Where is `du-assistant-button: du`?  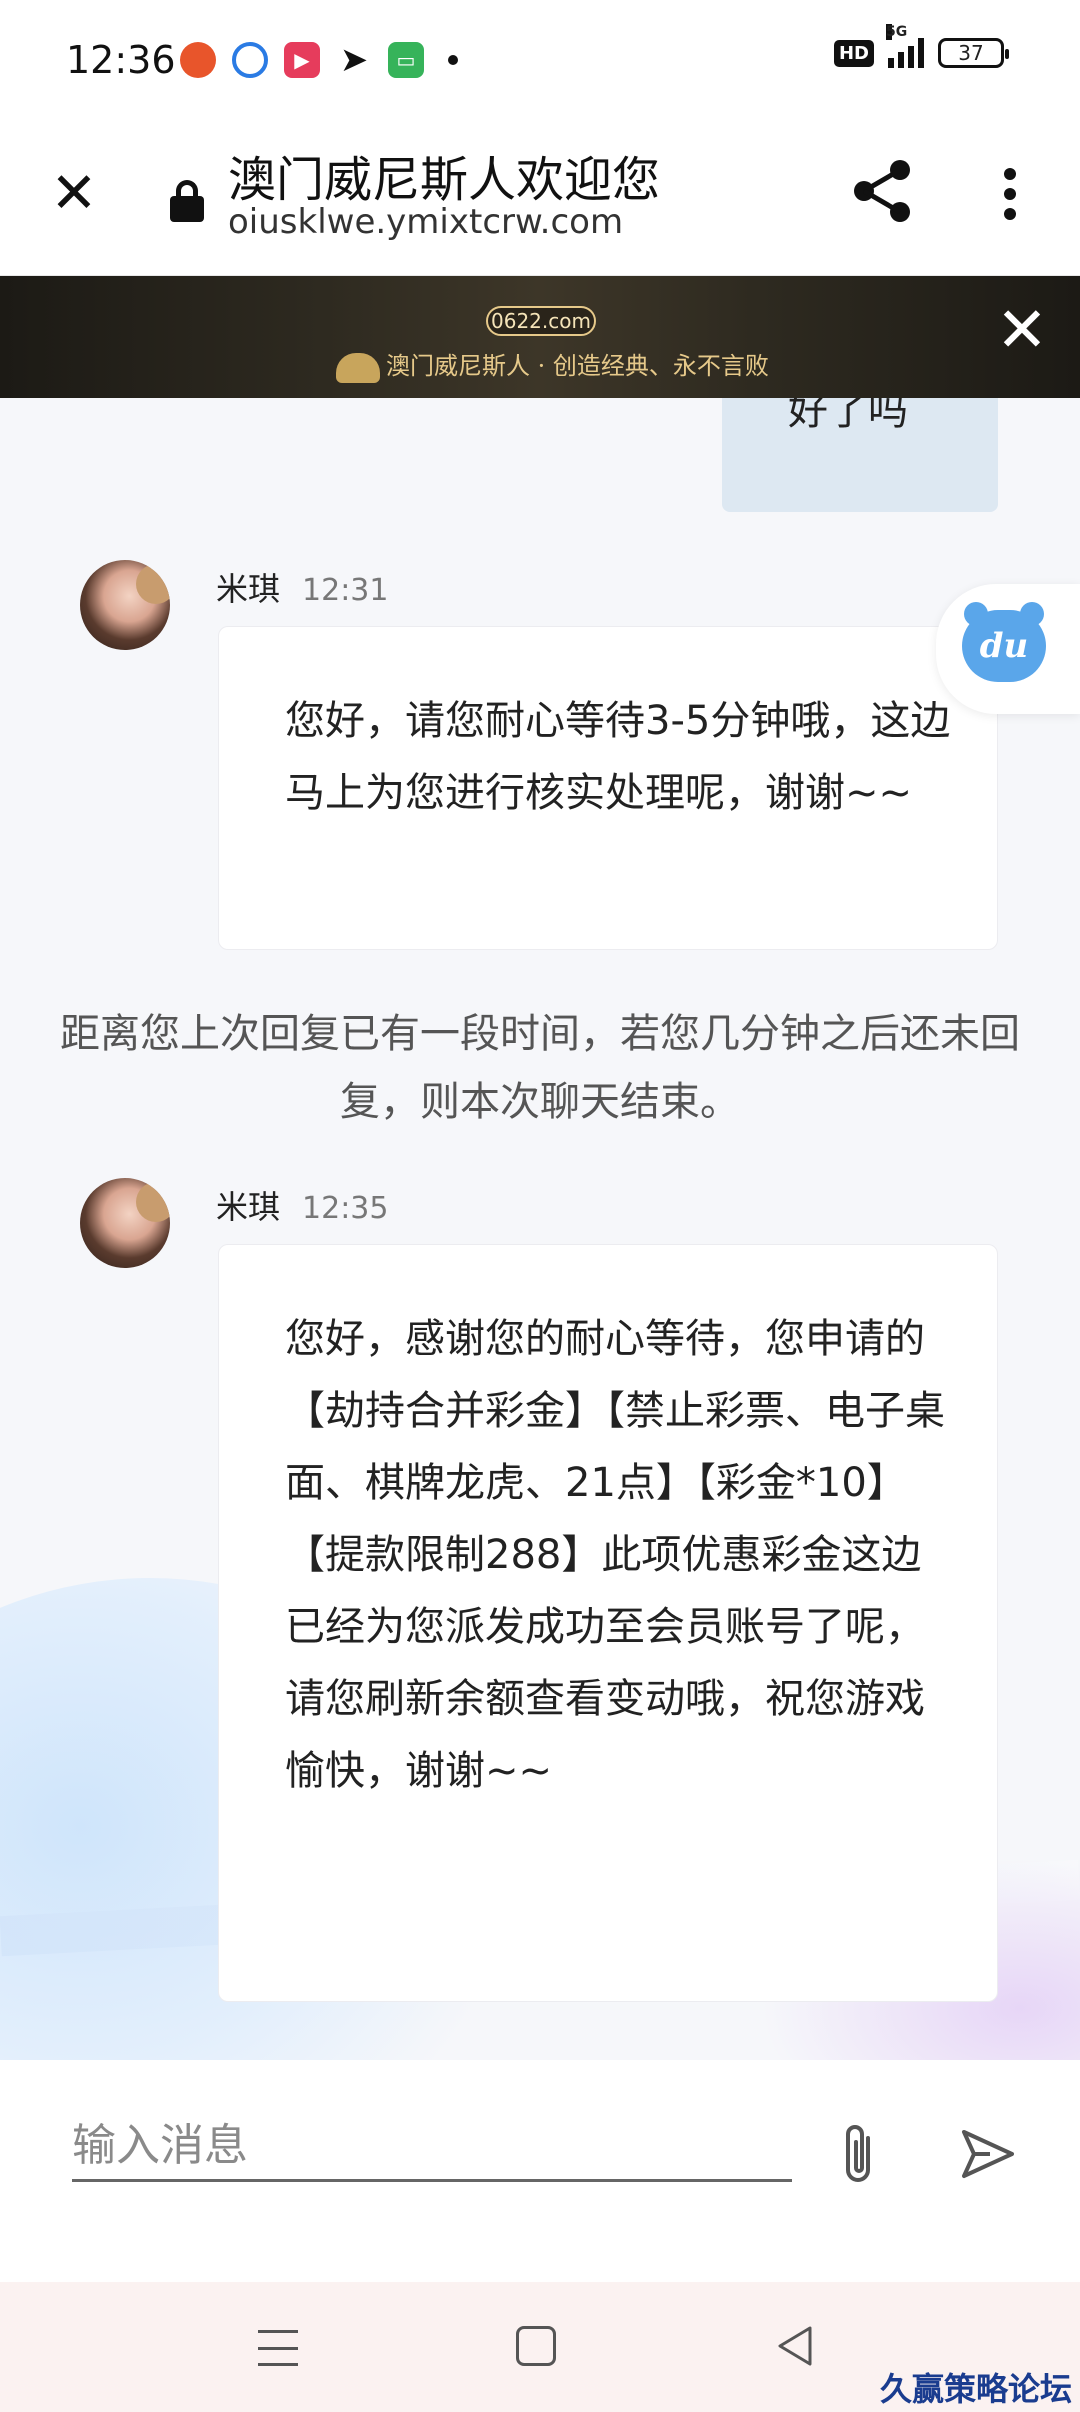 du-assistant-button: du is located at coordinates (1008, 649).